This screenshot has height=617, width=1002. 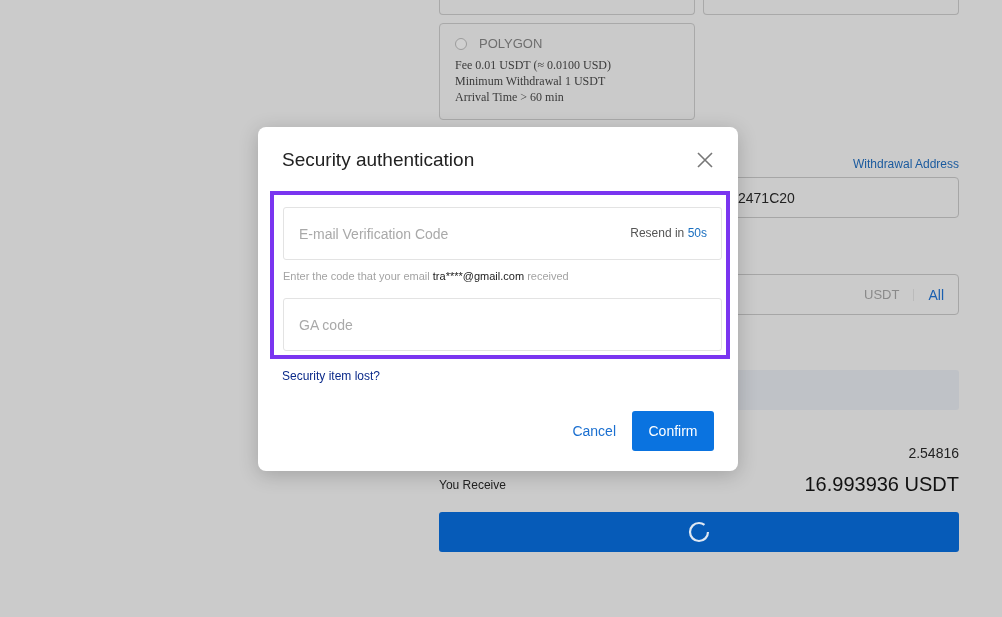 I want to click on email-hint: Enter the code that your email tra****@gmail.com received, so click(x=426, y=276).